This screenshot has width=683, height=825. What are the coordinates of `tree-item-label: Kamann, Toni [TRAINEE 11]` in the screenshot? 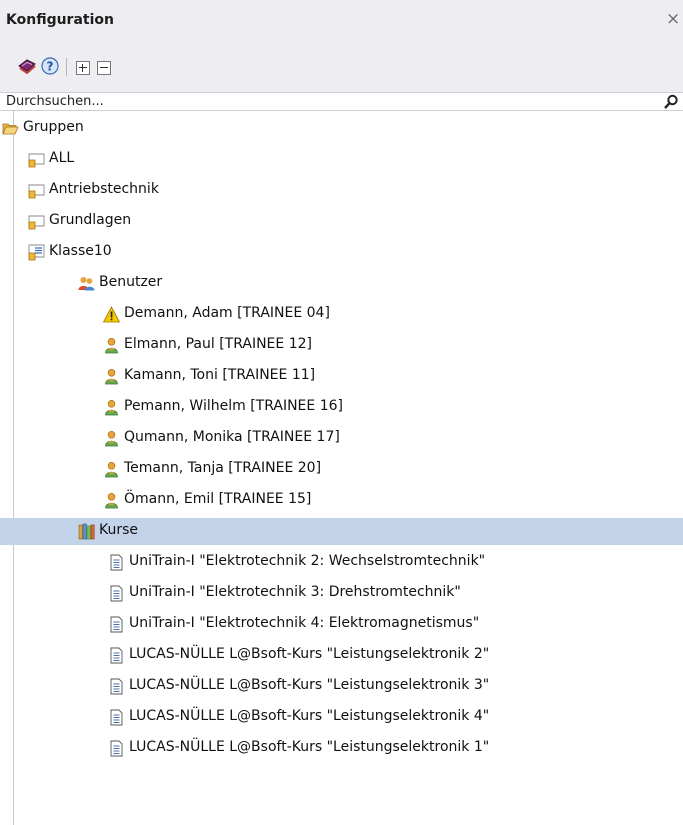 It's located at (220, 375).